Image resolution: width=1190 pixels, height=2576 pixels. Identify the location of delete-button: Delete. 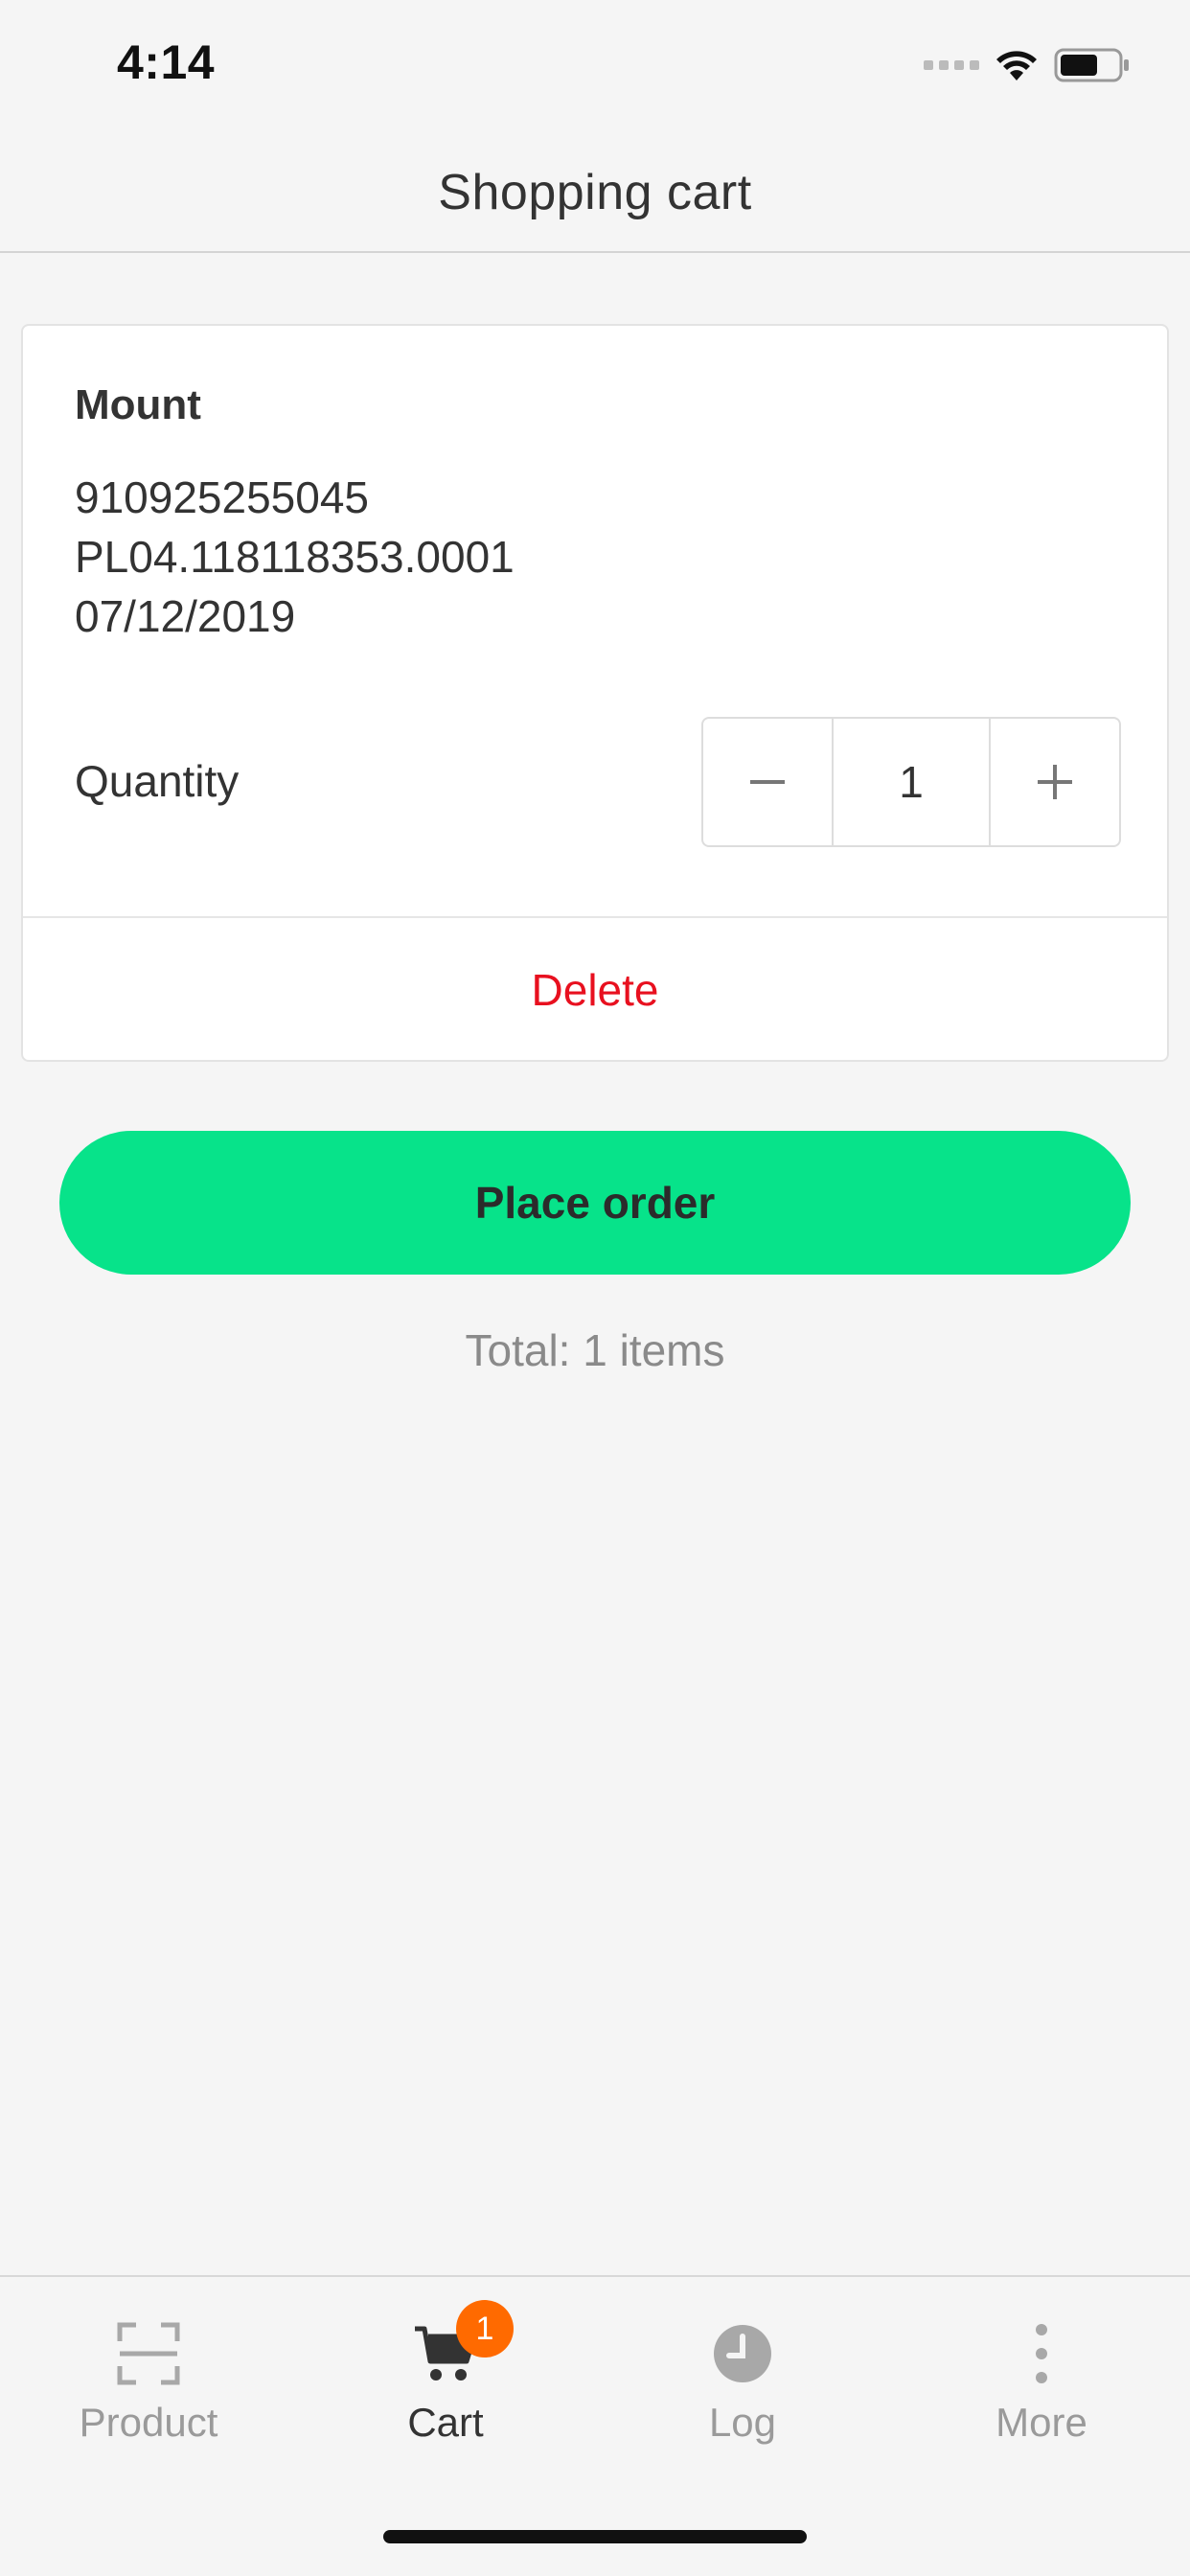
(595, 990).